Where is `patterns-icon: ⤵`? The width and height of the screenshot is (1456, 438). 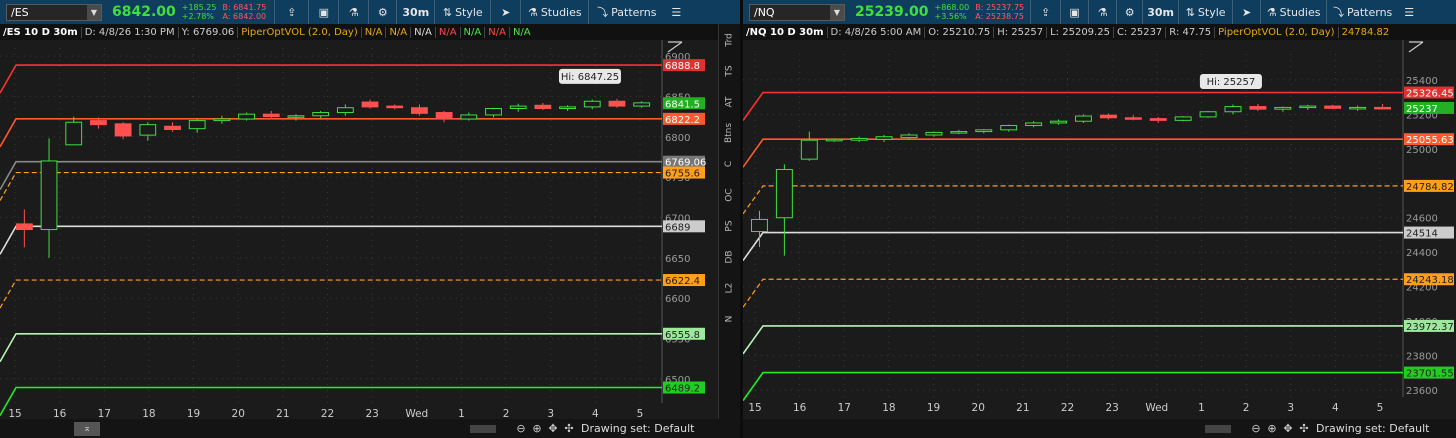 patterns-icon: ⤵ is located at coordinates (1338, 12).